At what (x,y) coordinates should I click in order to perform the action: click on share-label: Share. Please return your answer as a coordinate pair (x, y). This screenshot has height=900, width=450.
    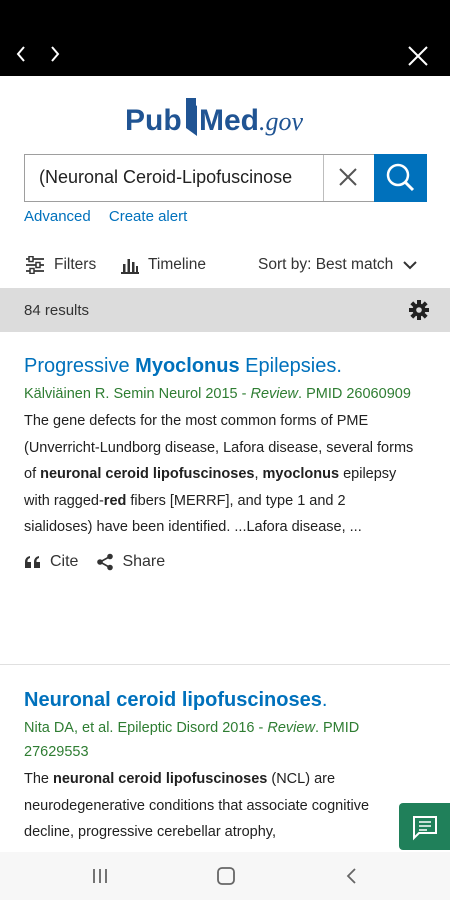
    Looking at the image, I should click on (144, 561).